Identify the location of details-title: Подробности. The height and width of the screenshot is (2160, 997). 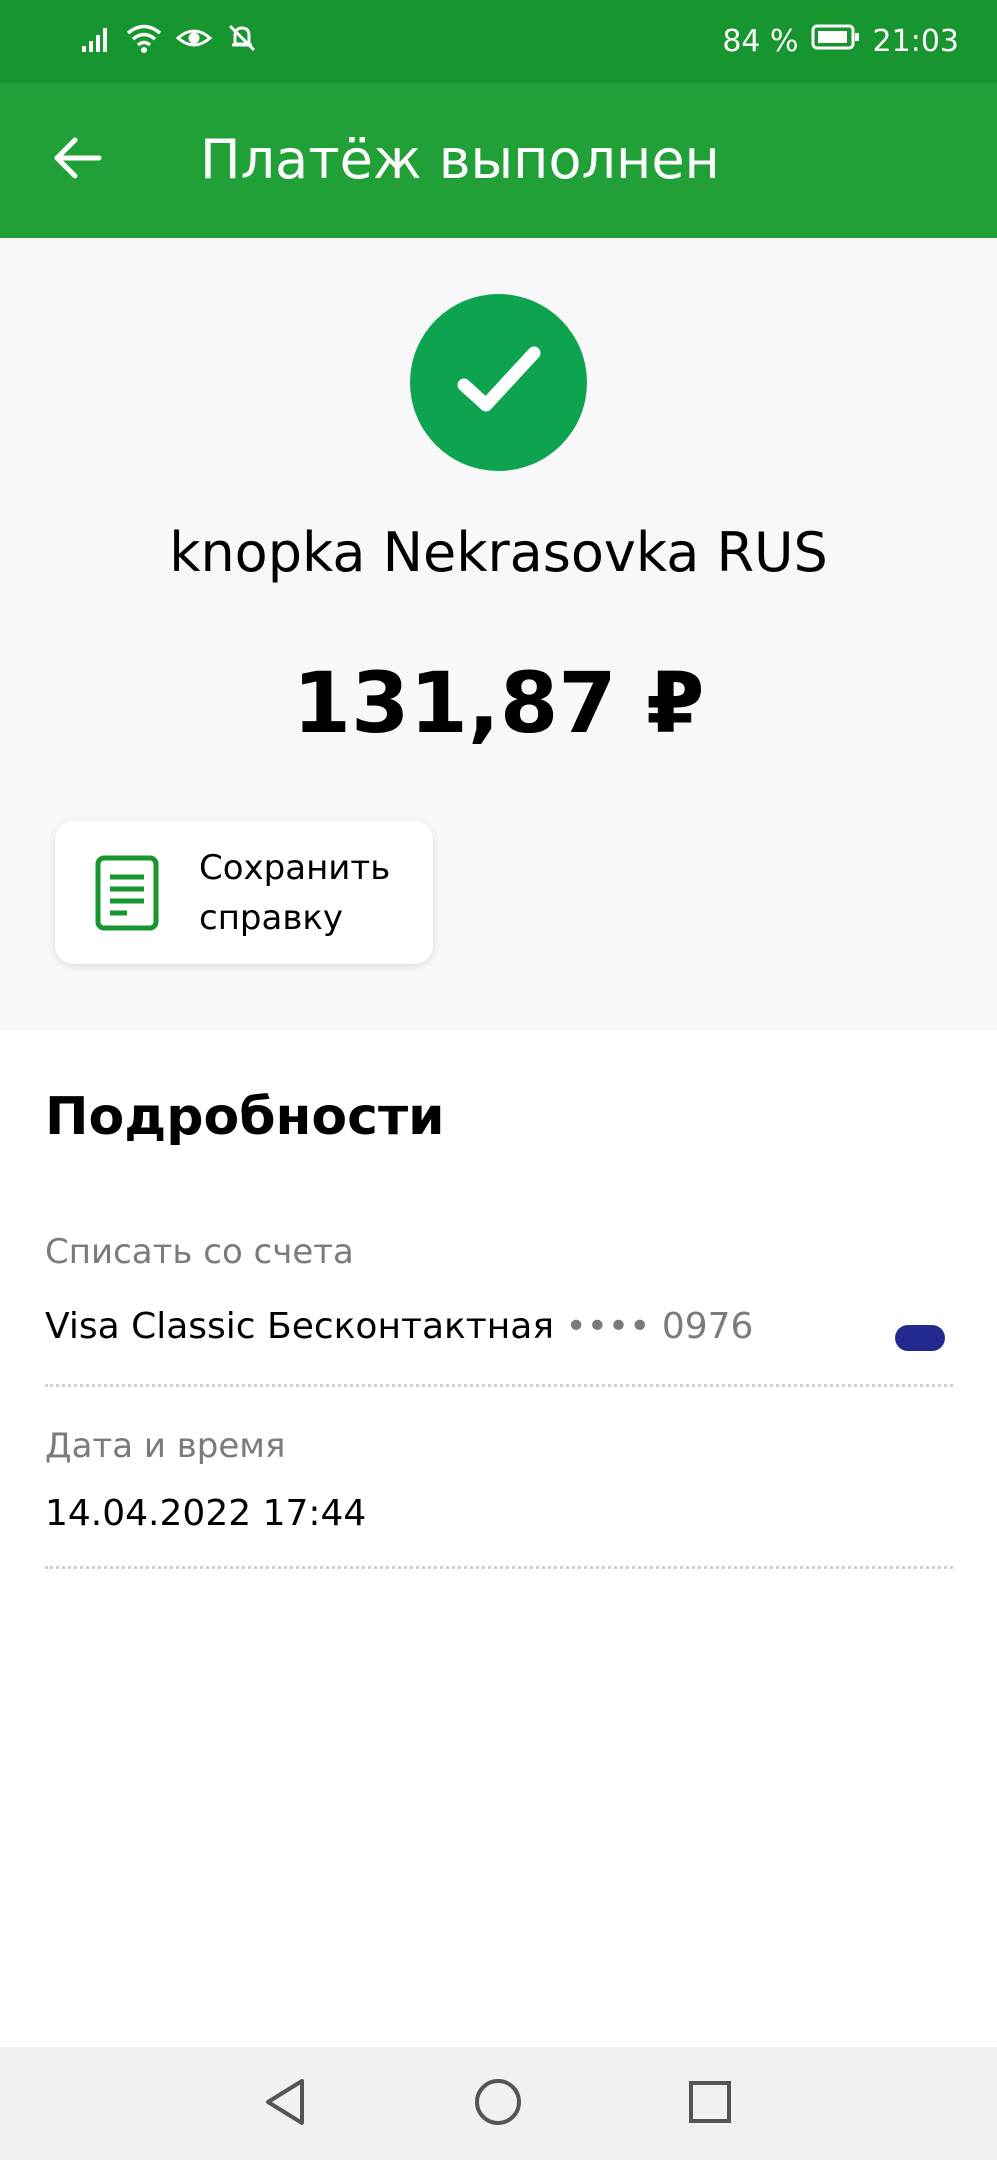
(245, 1117).